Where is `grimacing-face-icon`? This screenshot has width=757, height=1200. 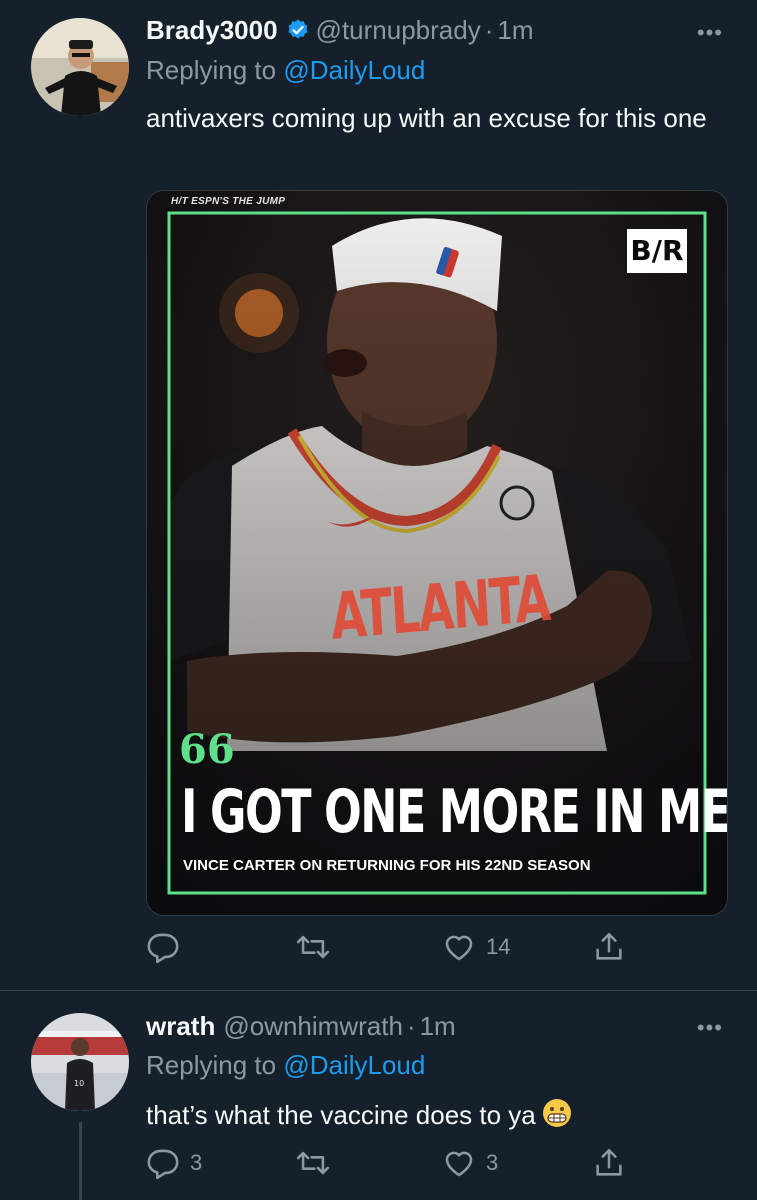
grimacing-face-icon is located at coordinates (557, 1118).